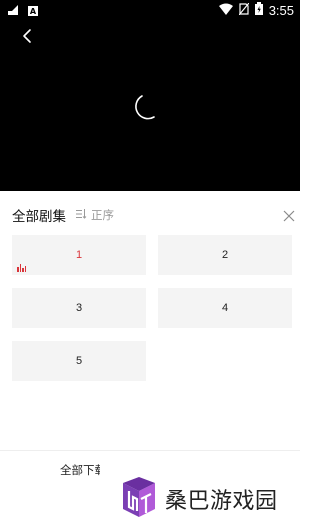 This screenshot has width=320, height=525. What do you see at coordinates (289, 214) in the screenshot?
I see `close-icon` at bounding box center [289, 214].